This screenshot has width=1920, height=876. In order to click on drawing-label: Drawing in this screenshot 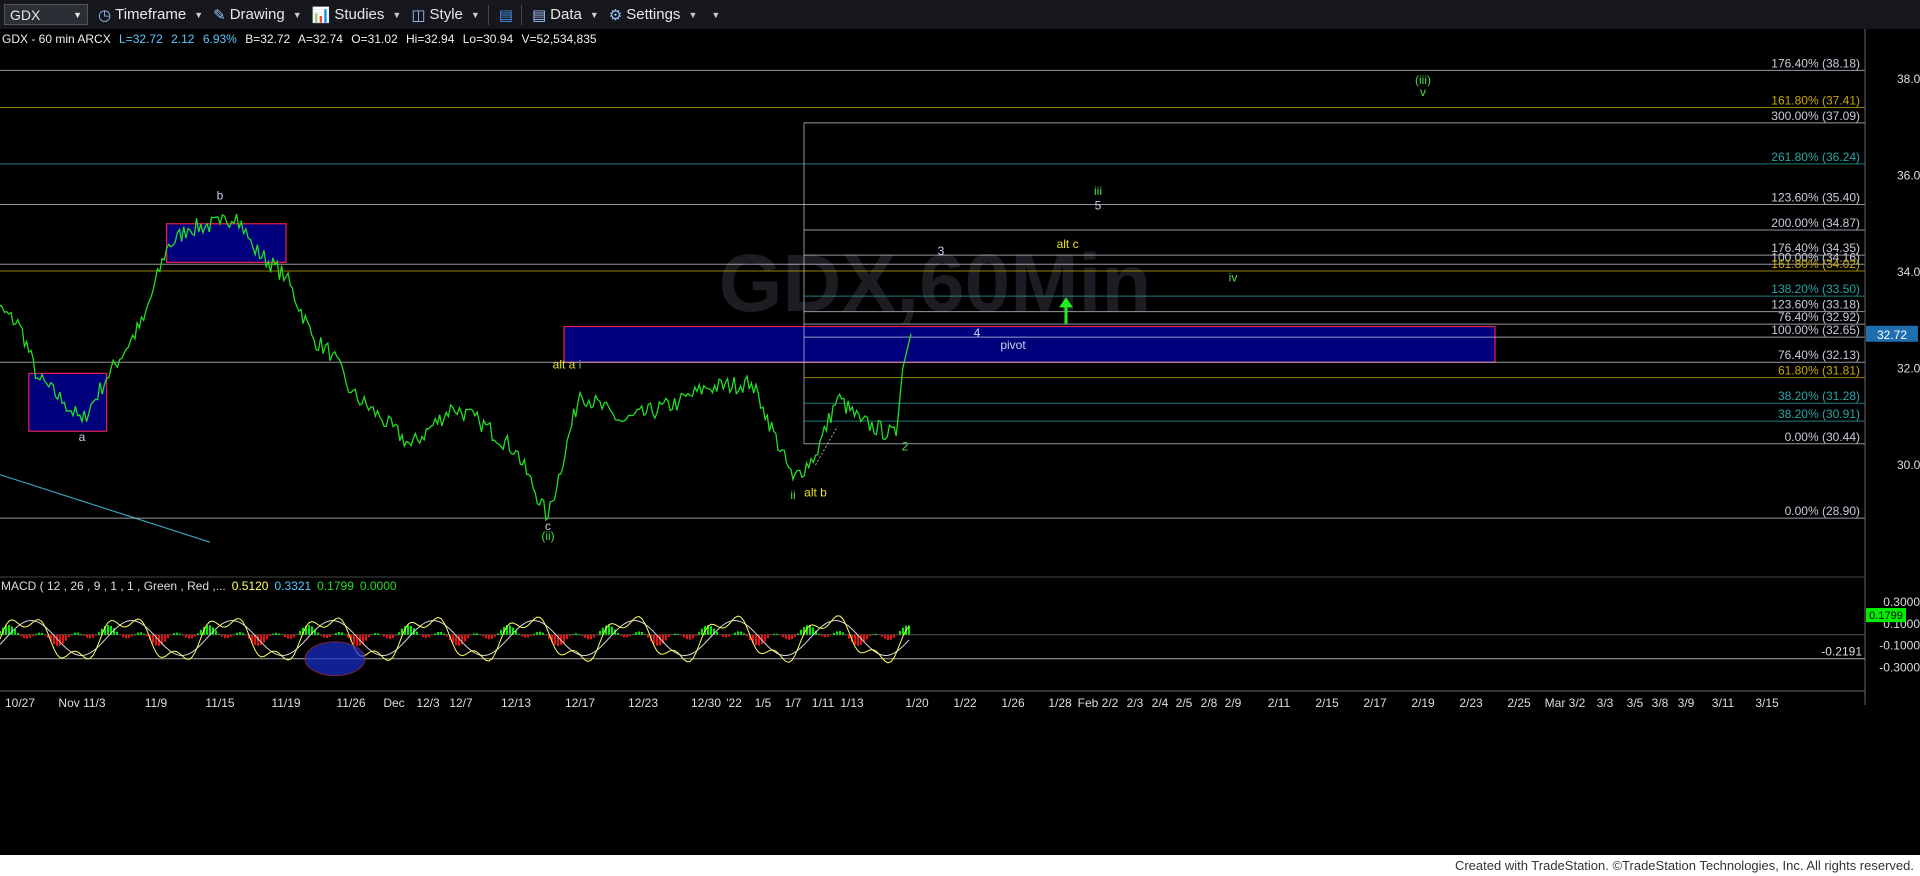, I will do `click(257, 14)`.